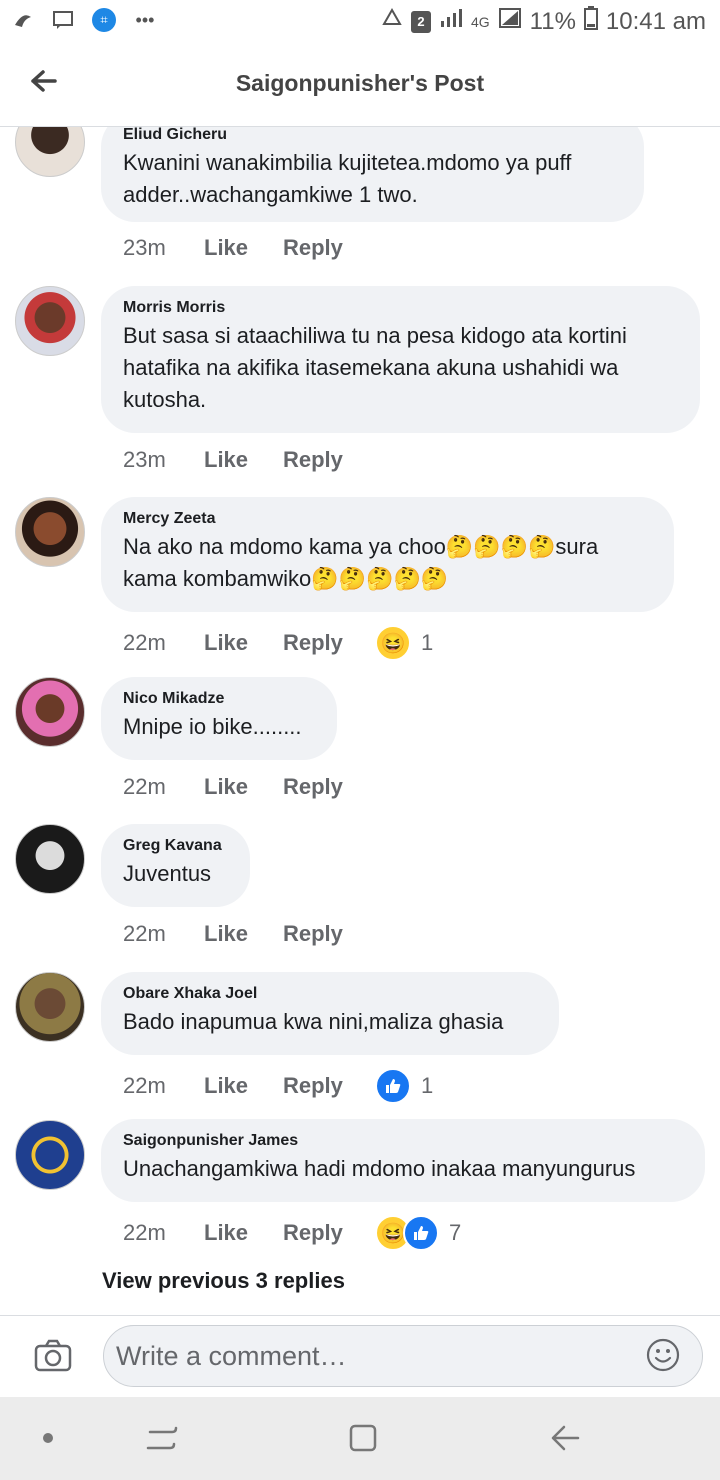 This screenshot has height=1480, width=720. What do you see at coordinates (372, 136) in the screenshot?
I see `commenter-name: Eliud Gicheru` at bounding box center [372, 136].